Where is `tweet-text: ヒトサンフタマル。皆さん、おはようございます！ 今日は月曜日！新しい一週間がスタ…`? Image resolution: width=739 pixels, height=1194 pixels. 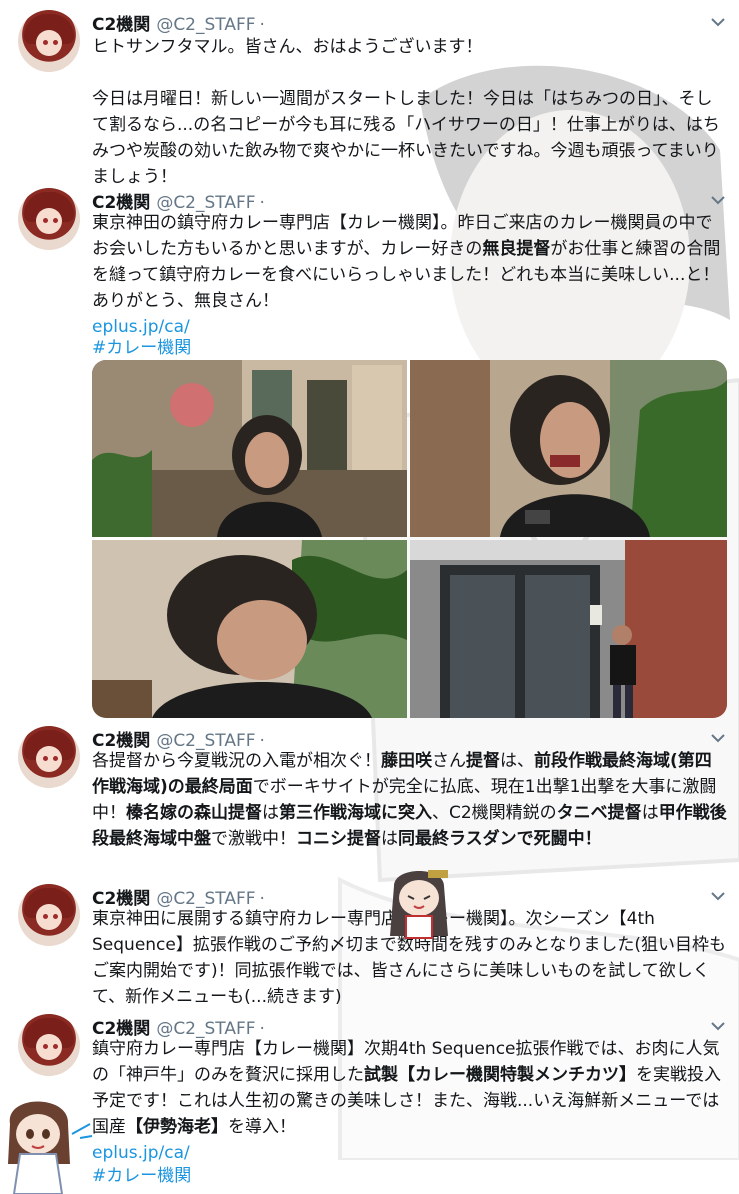 tweet-text: ヒトサンフタマル。皆さん、おはようございます！ 今日は月曜日！新しい一週間がスタ… is located at coordinates (406, 112).